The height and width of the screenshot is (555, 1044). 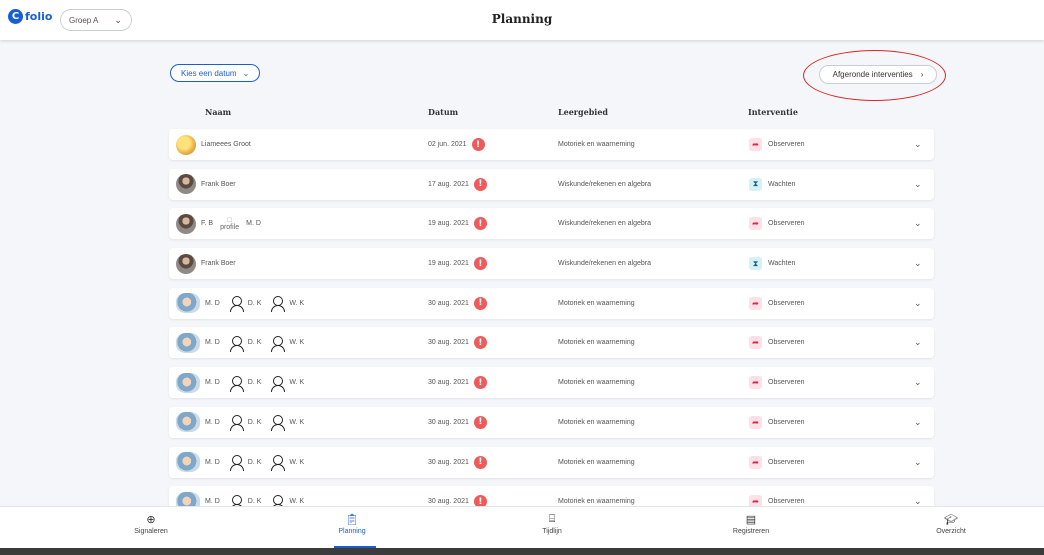 What do you see at coordinates (352, 531) in the screenshot?
I see `nav-label: Planning` at bounding box center [352, 531].